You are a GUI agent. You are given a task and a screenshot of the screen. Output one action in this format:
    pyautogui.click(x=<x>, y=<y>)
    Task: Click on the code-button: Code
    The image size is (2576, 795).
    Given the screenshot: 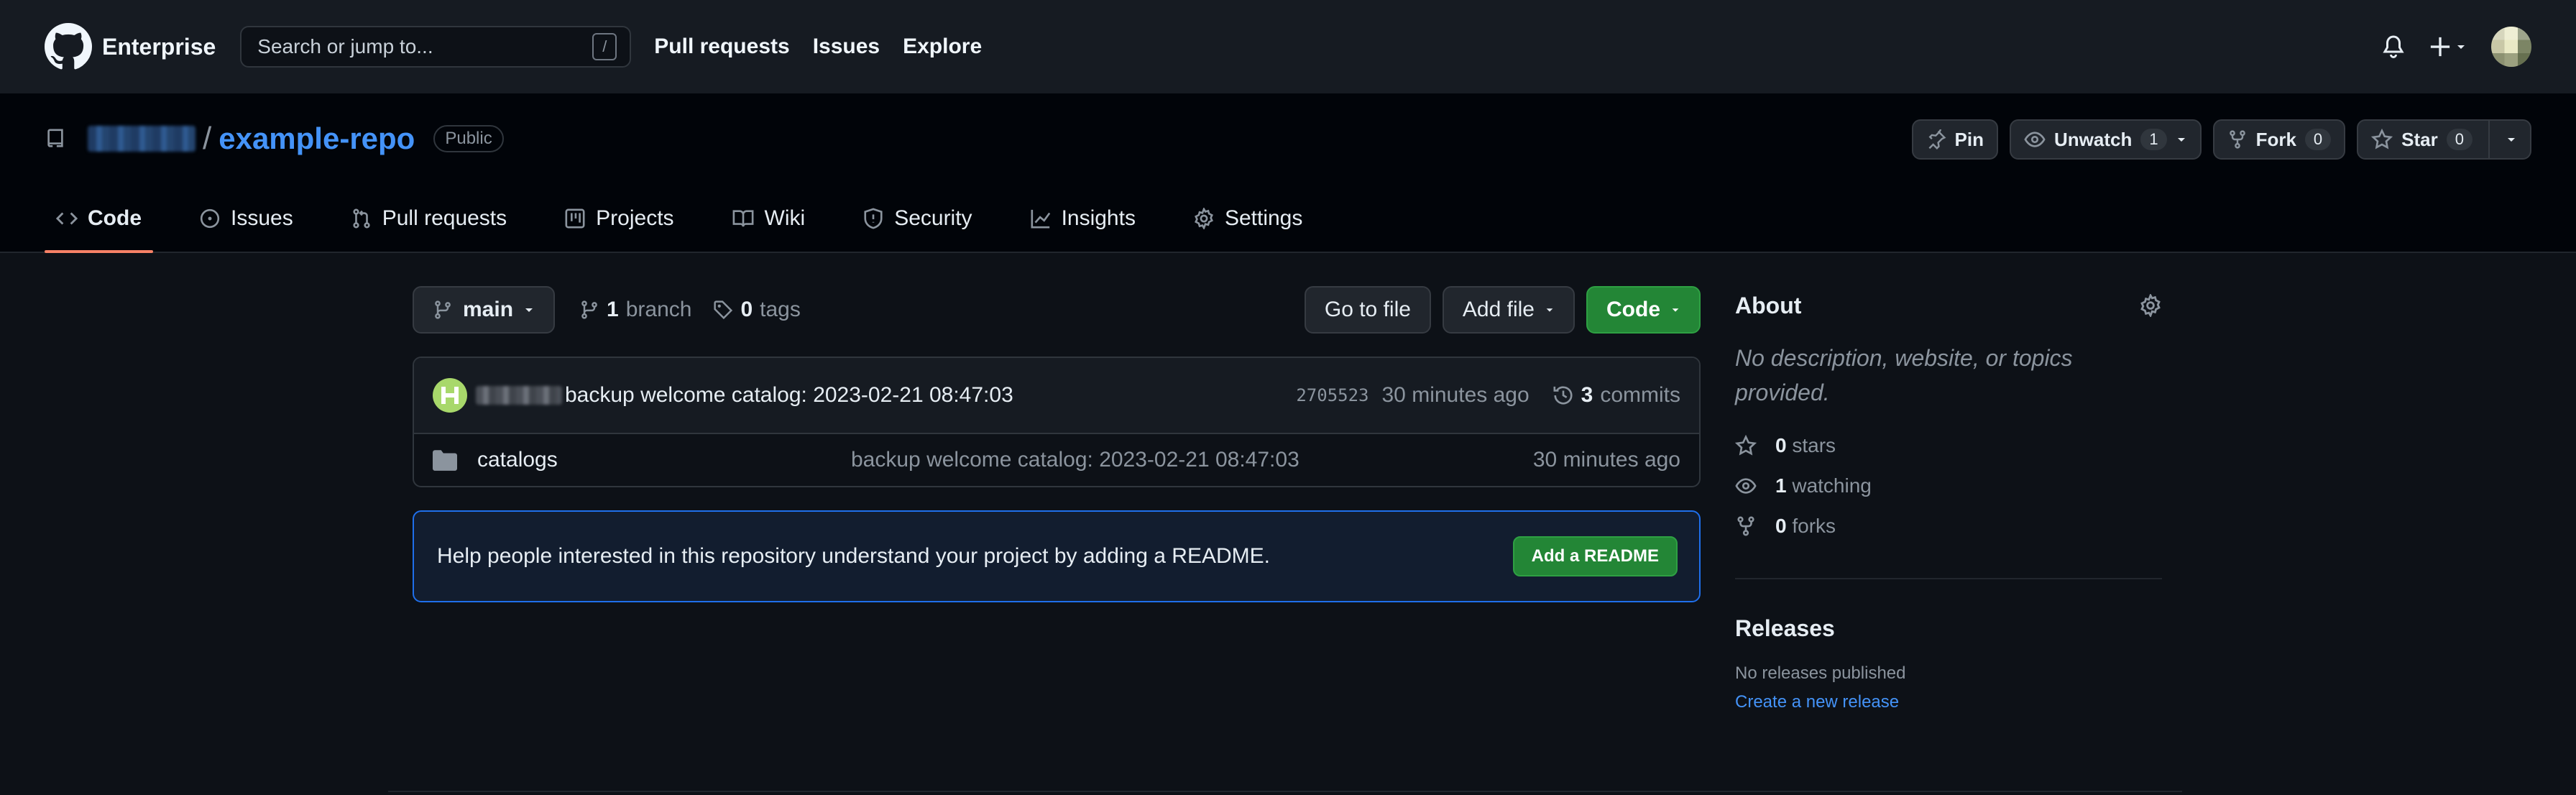 What is the action you would take?
    pyautogui.click(x=1643, y=310)
    